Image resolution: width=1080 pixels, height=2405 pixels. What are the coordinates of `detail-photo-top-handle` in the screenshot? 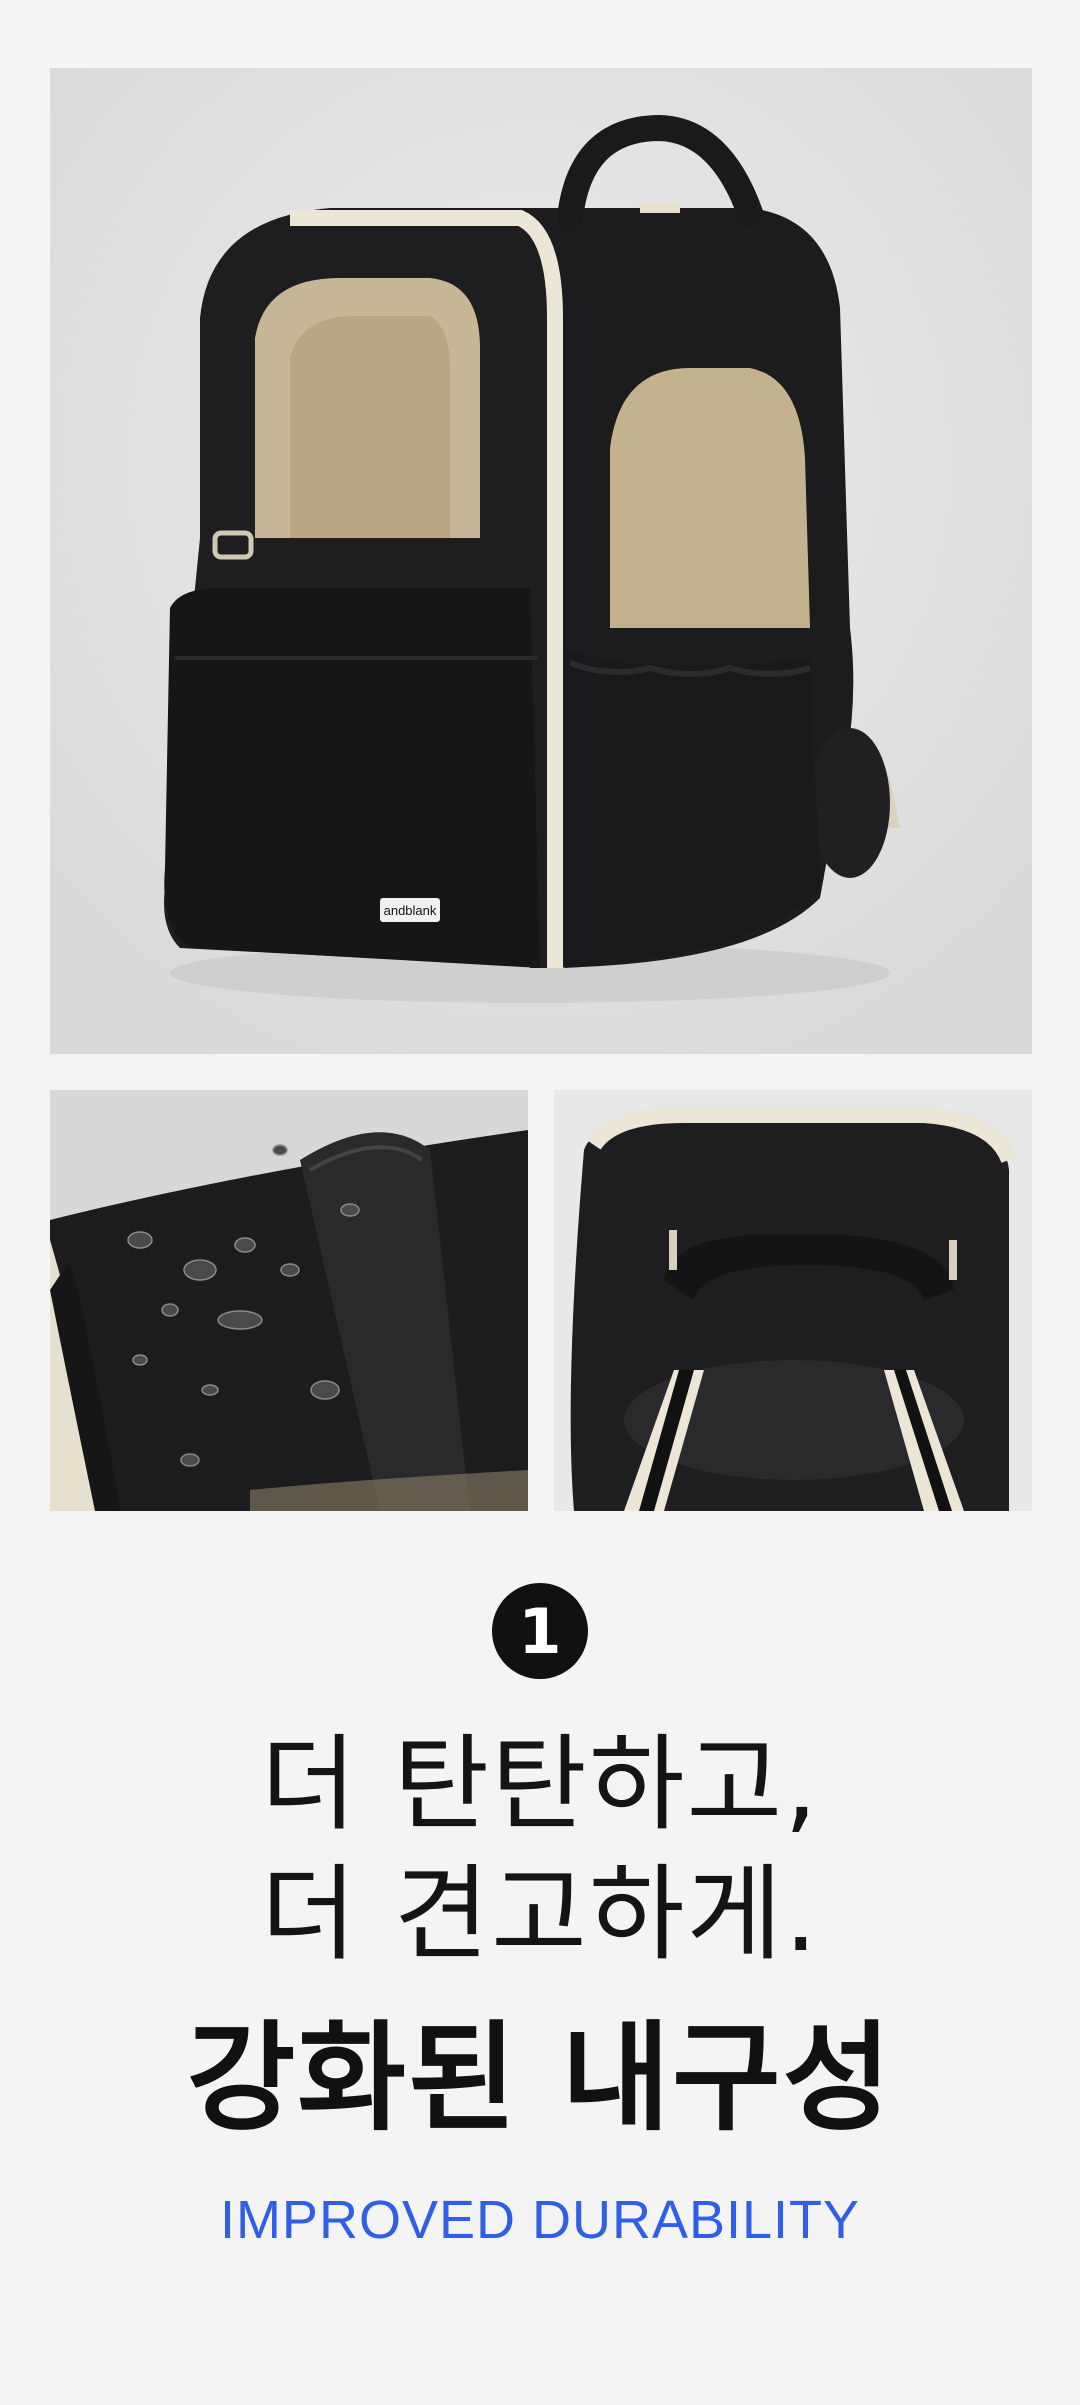 It's located at (793, 1300).